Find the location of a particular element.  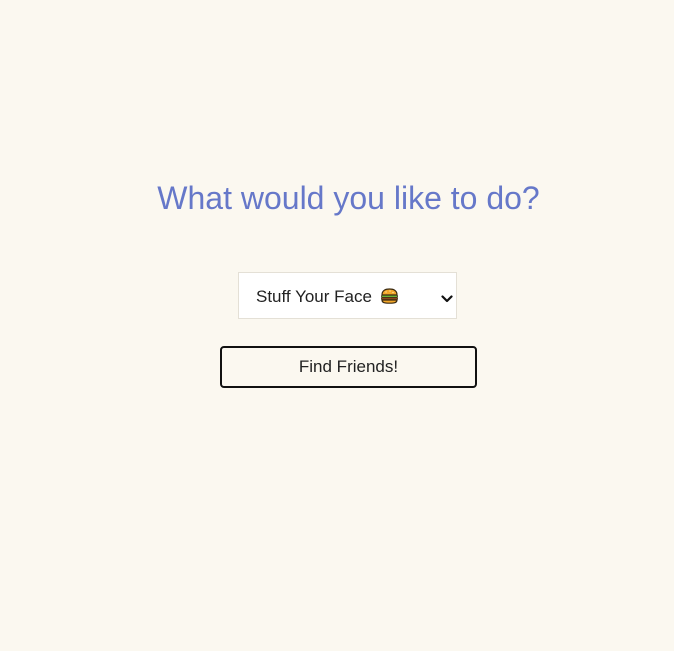

find-friends-button: Find Friends! is located at coordinates (348, 367).